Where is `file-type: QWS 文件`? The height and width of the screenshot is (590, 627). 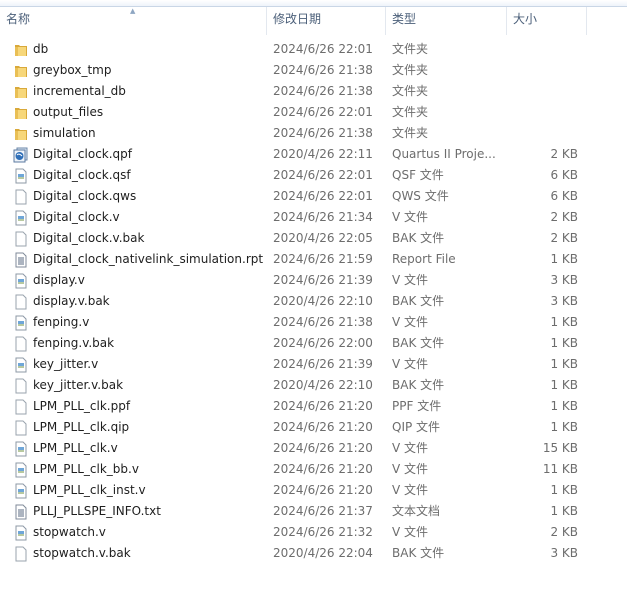 file-type: QWS 文件 is located at coordinates (420, 196).